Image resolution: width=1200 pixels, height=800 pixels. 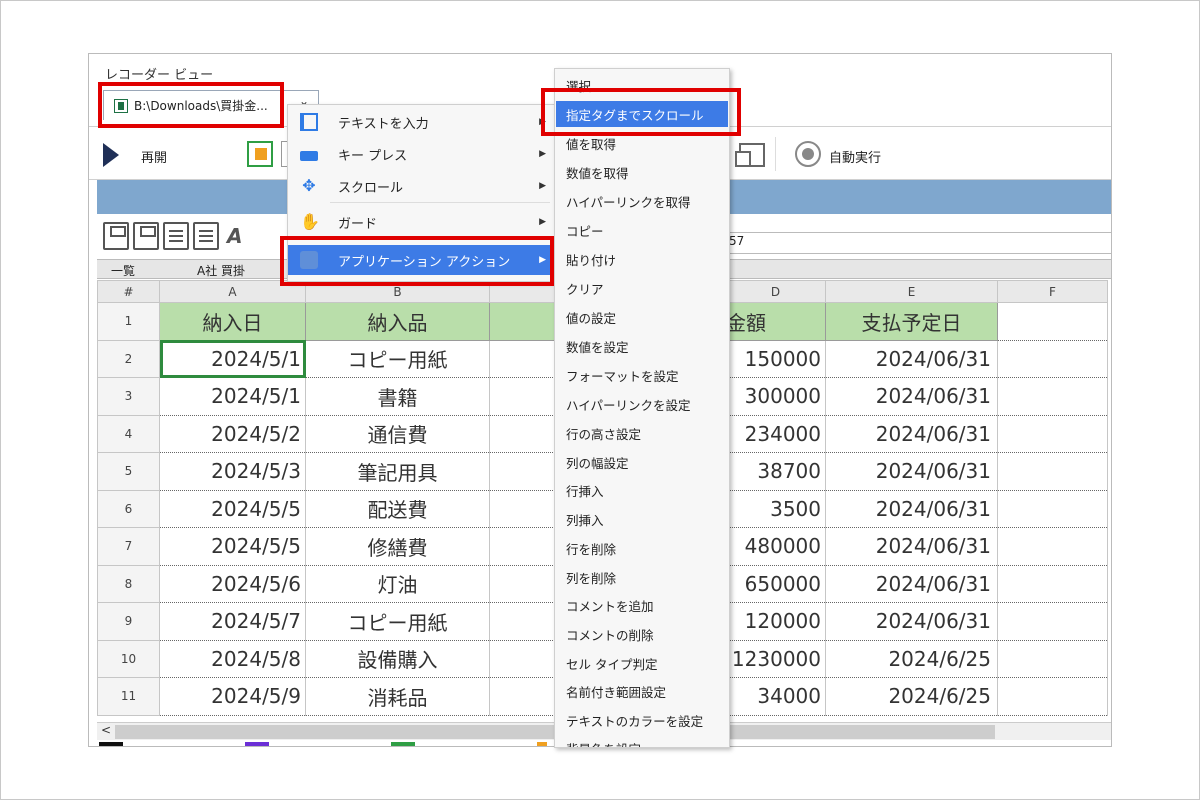 What do you see at coordinates (397, 696) in the screenshot?
I see `cell: 消耗品` at bounding box center [397, 696].